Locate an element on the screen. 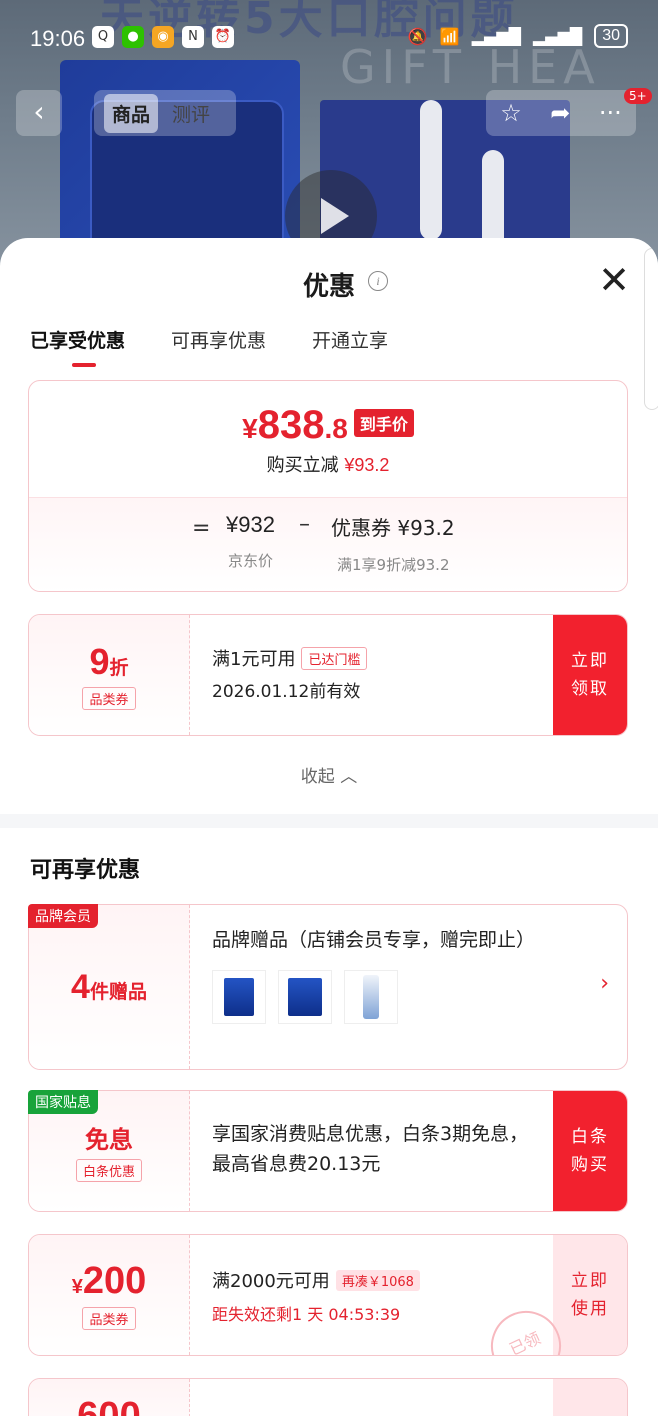 The width and height of the screenshot is (658, 1416). coupon-discount-label: 满1享9折减93.2 is located at coordinates (393, 565).